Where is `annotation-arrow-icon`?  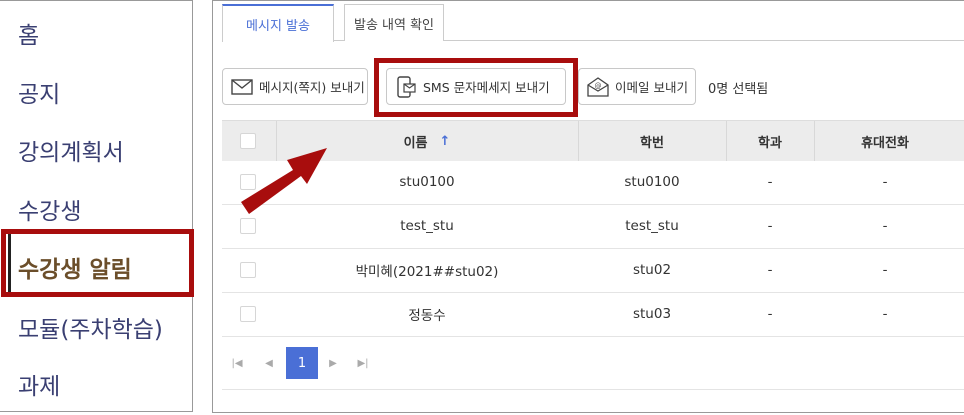
annotation-arrow-icon is located at coordinates (284, 181).